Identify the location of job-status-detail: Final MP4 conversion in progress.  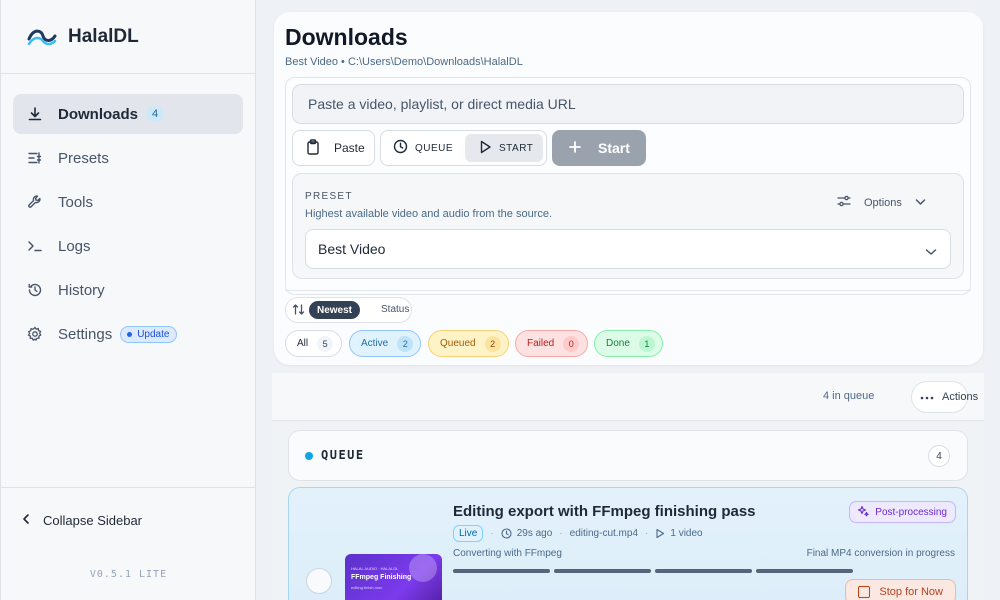
(880, 553).